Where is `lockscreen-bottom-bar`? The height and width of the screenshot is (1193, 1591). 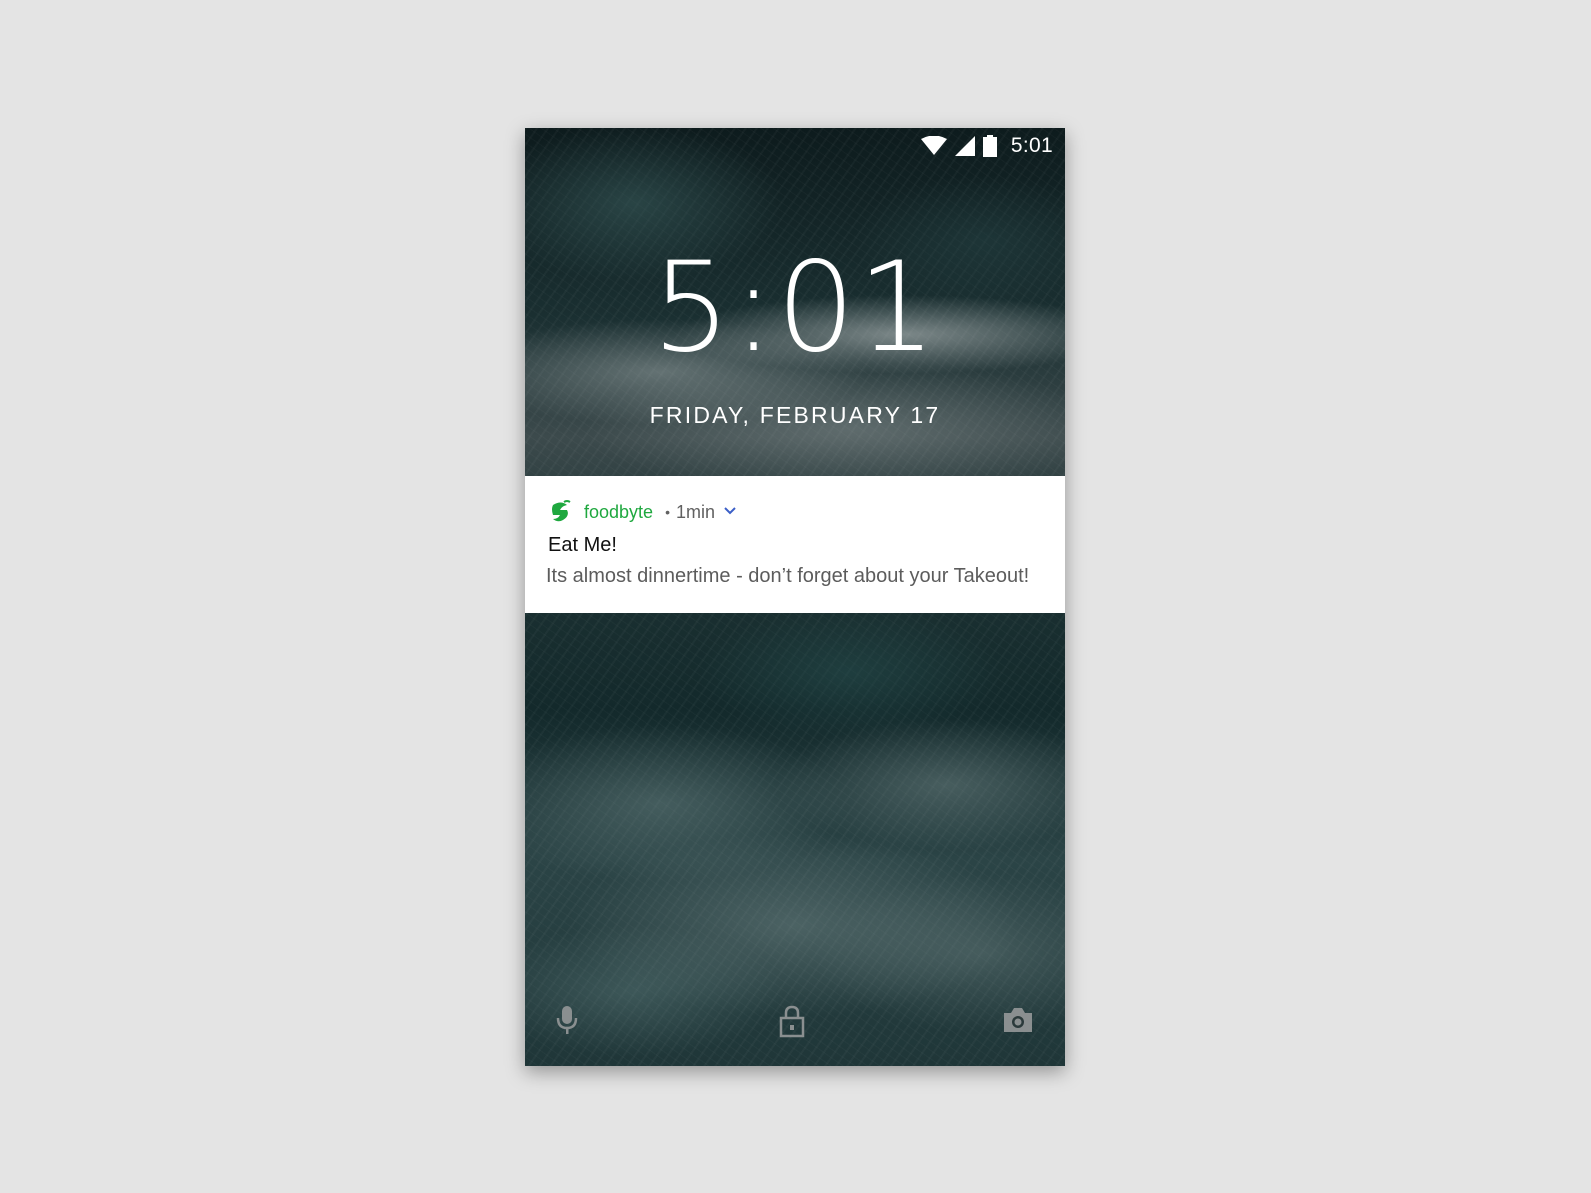
lockscreen-bottom-bar is located at coordinates (795, 1024).